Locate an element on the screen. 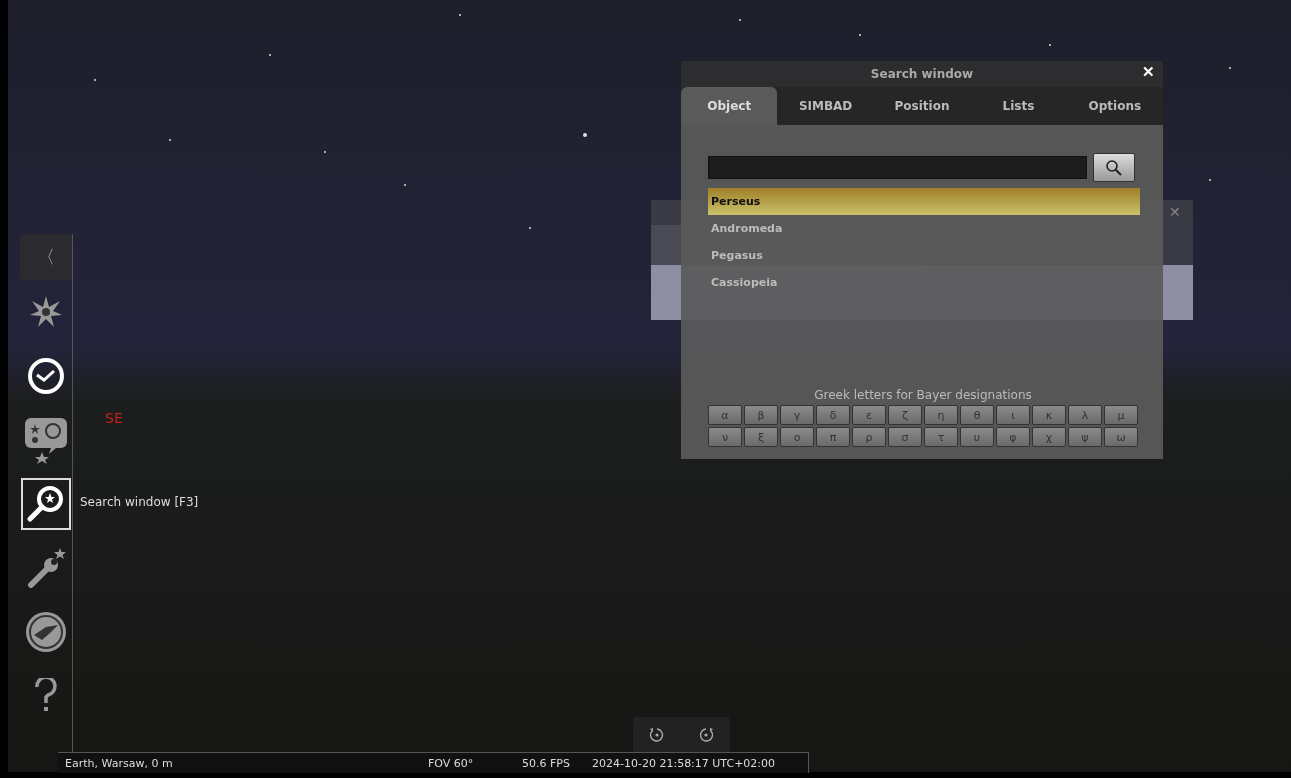 Image resolution: width=1291 pixels, height=778 pixels. greek-letter-key: ρ is located at coordinates (869, 437).